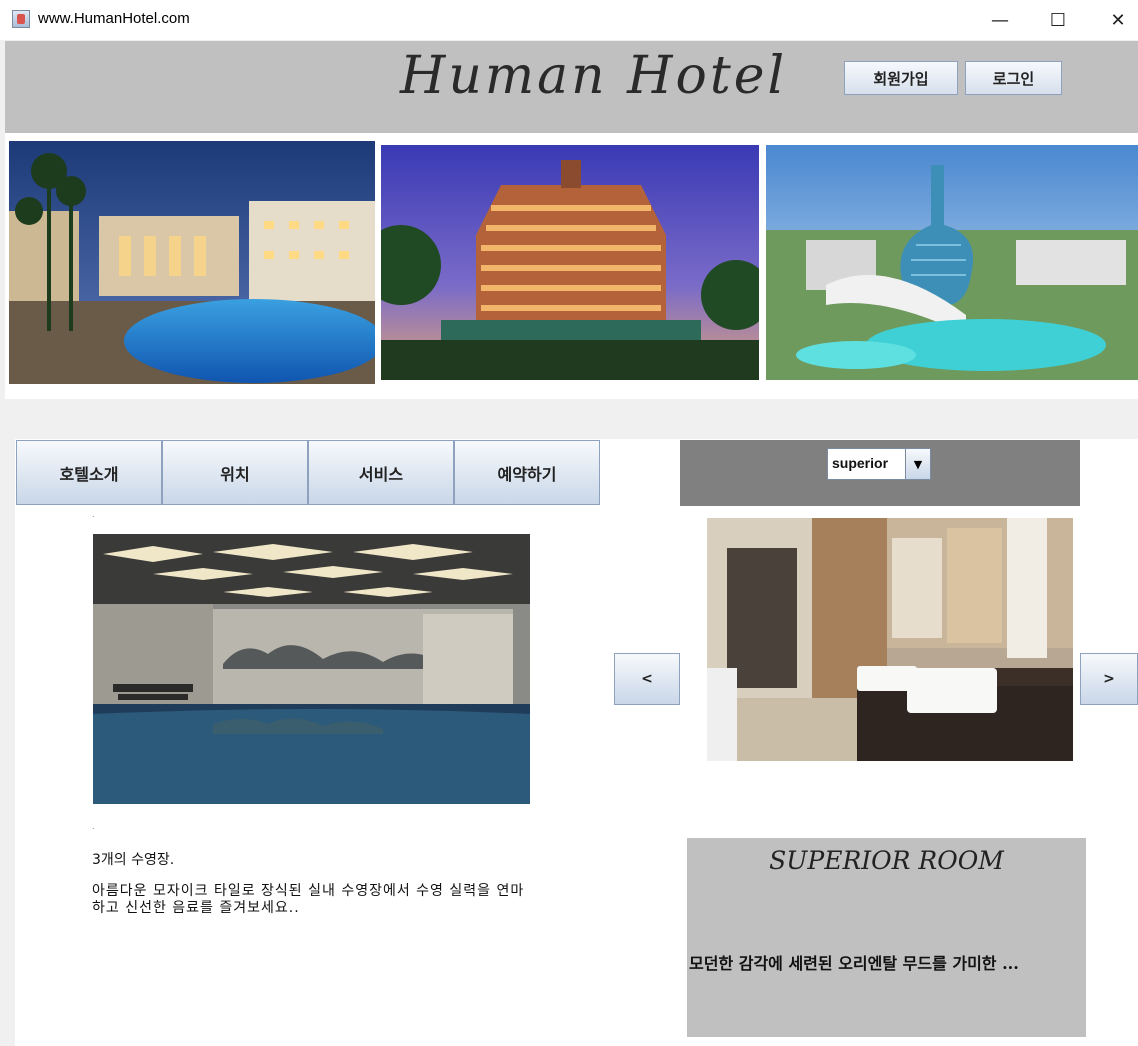  What do you see at coordinates (381, 472) in the screenshot?
I see `nav-service-button: 서비스` at bounding box center [381, 472].